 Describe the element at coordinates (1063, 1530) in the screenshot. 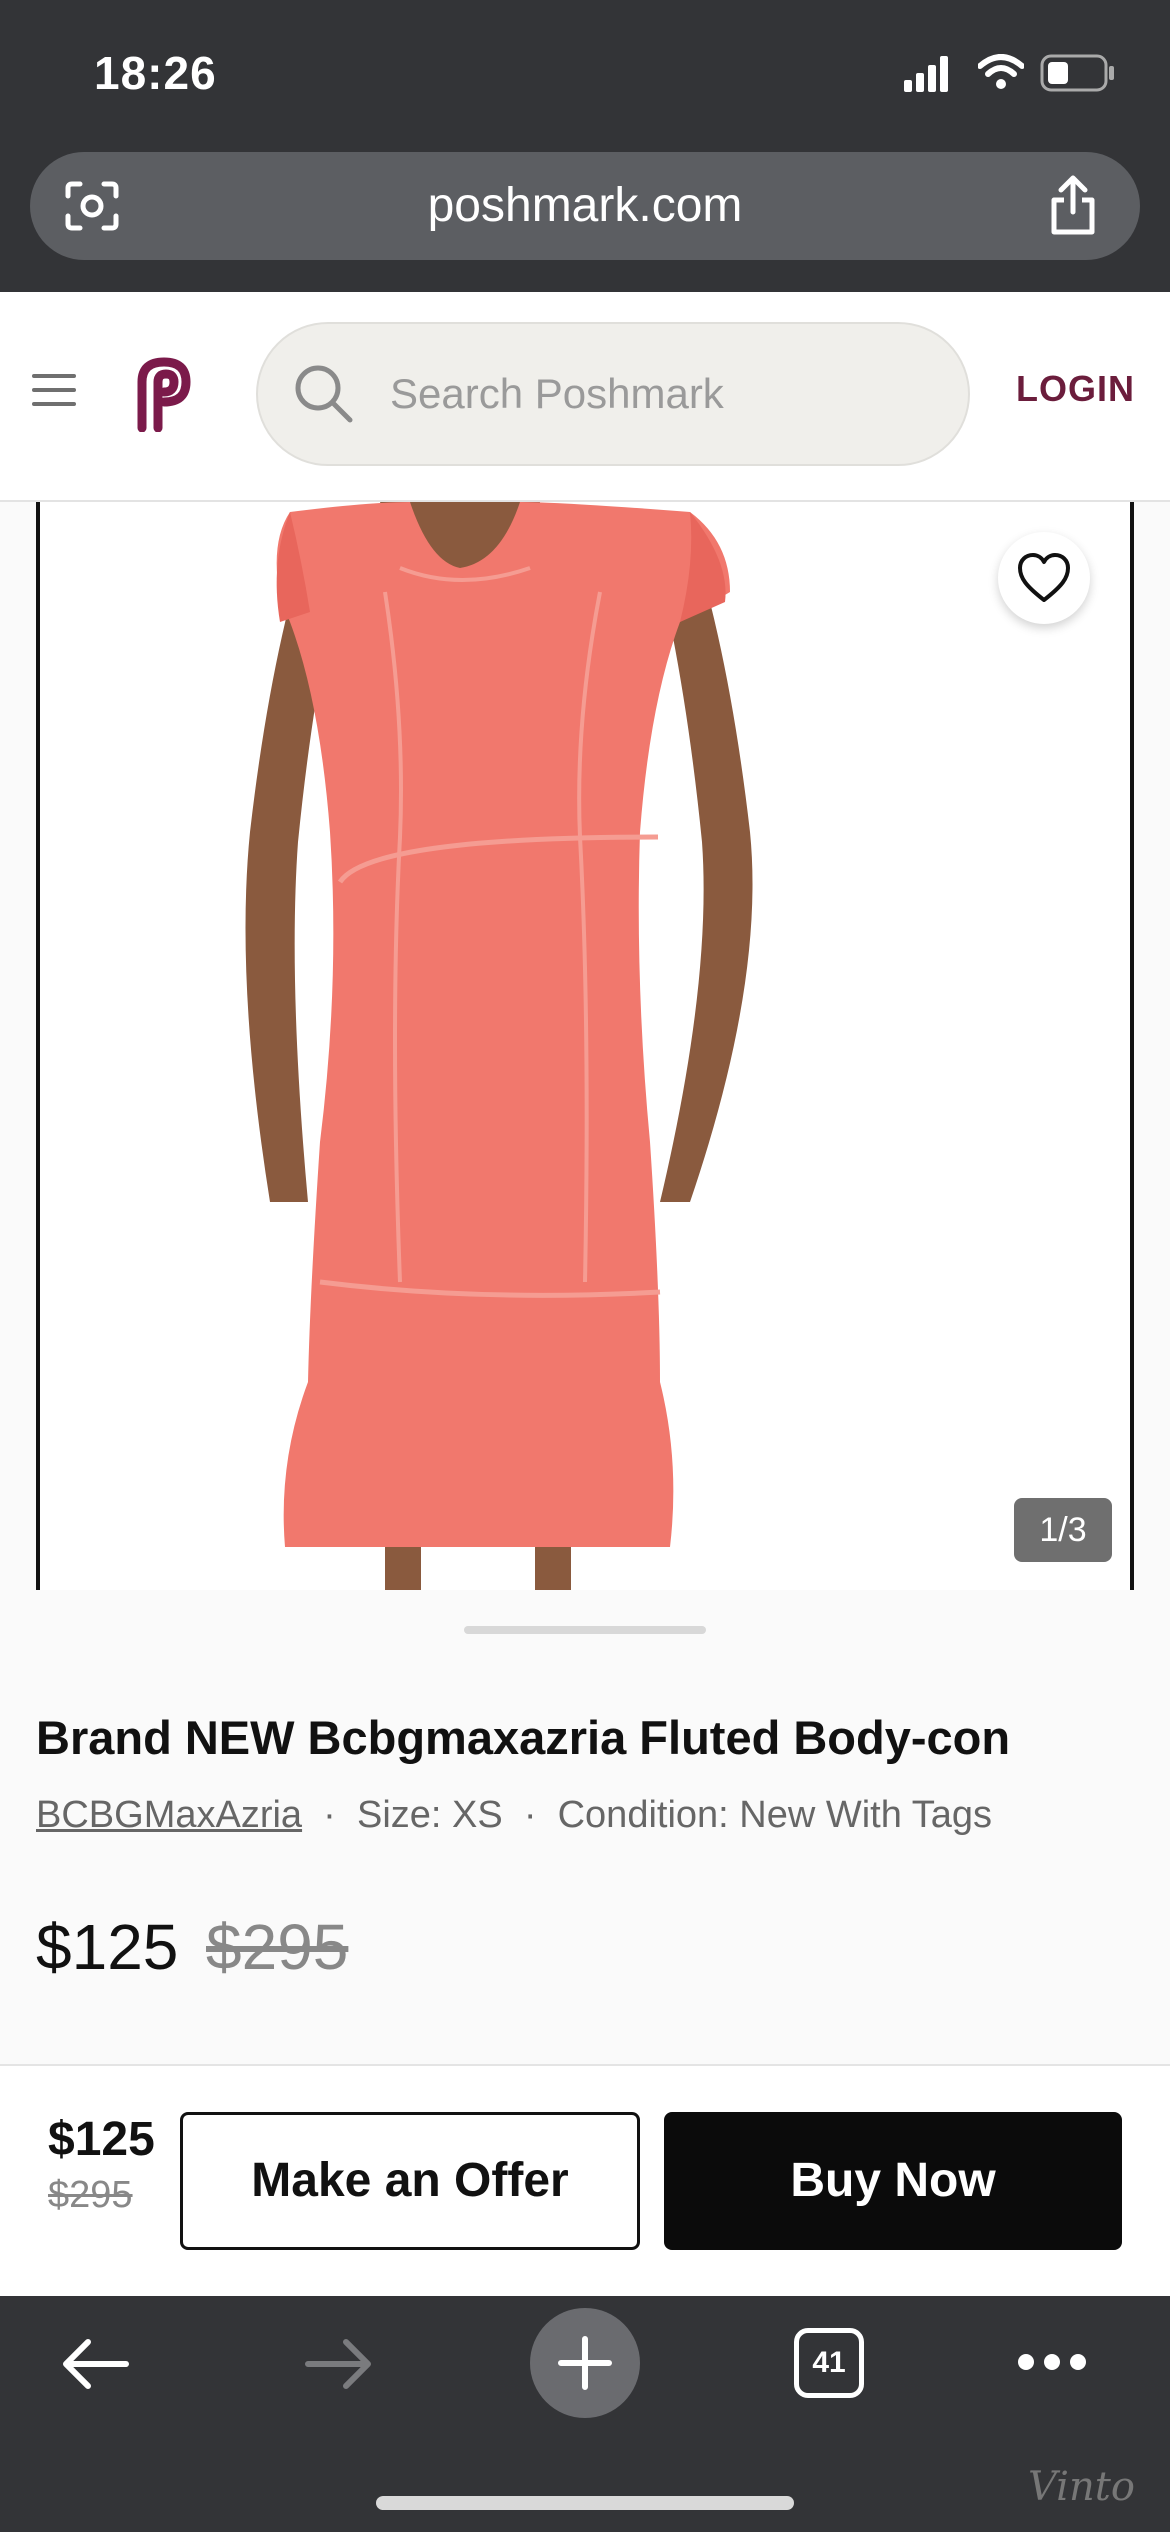

I see `image-counter: 1/3` at that location.